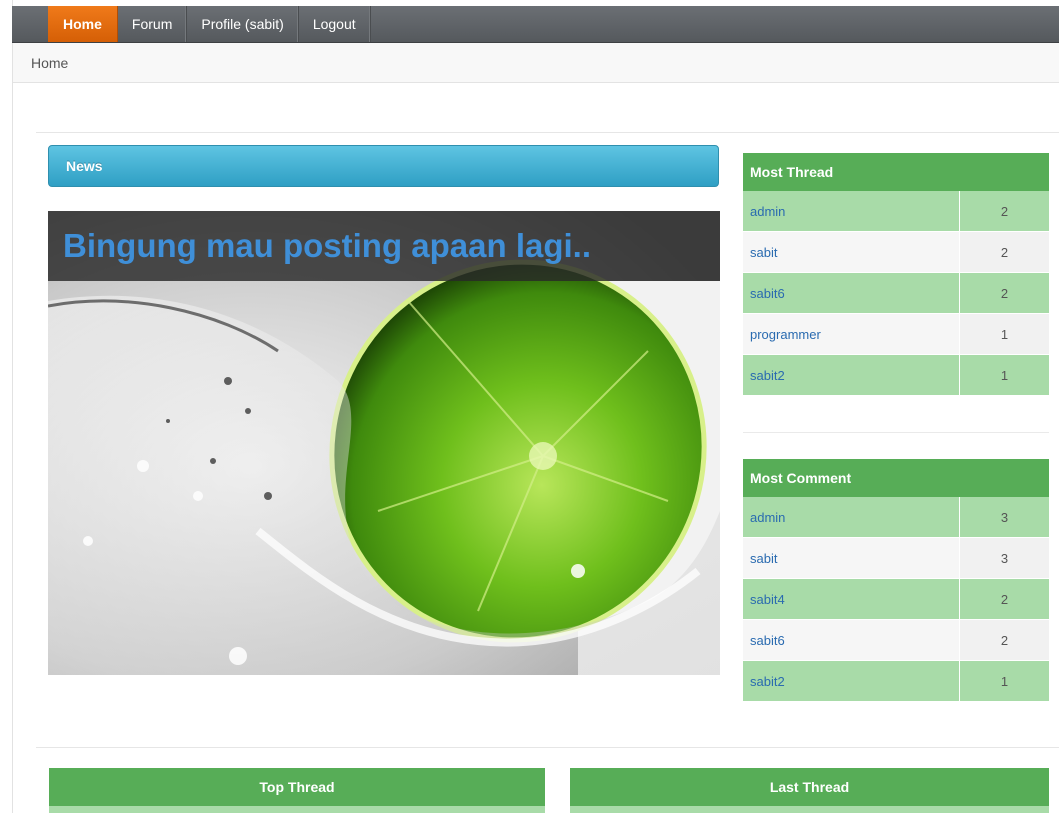 This screenshot has height=813, width=1059. I want to click on nav-home: Home, so click(83, 24).